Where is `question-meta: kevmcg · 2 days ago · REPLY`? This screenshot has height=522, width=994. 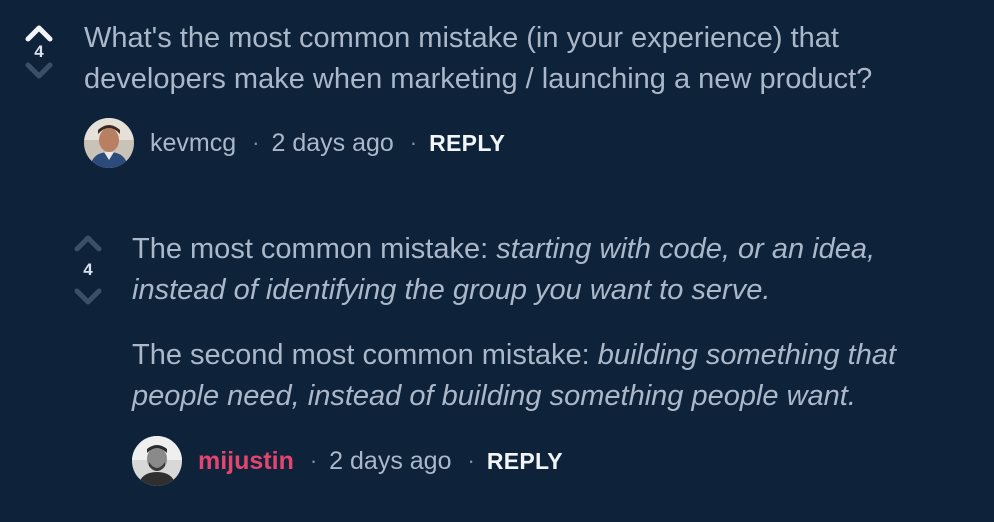 question-meta: kevmcg · 2 days ago · REPLY is located at coordinates (294, 143).